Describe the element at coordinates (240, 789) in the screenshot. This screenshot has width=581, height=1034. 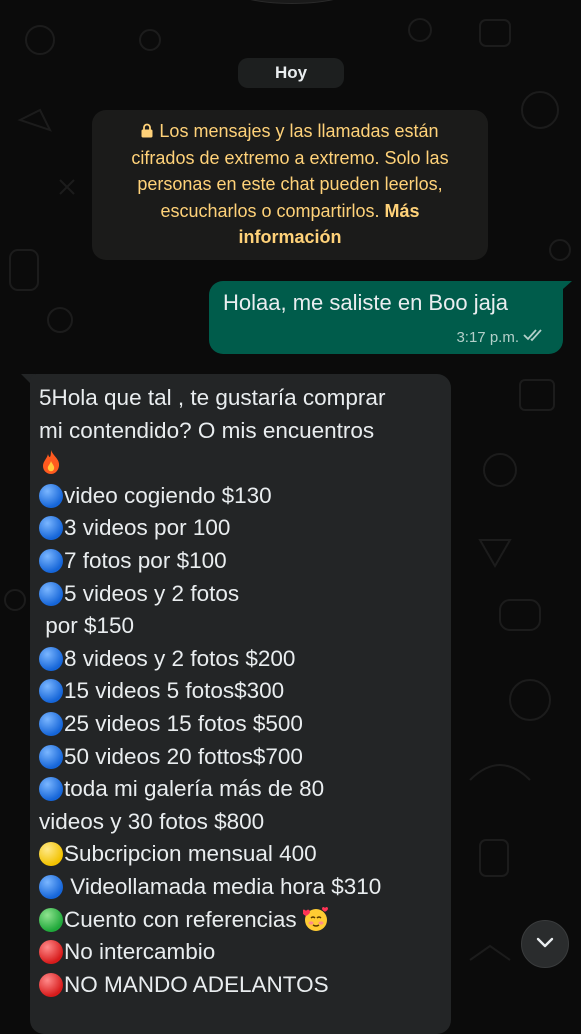
I see `message-line: toda mi galería más de 80` at that location.